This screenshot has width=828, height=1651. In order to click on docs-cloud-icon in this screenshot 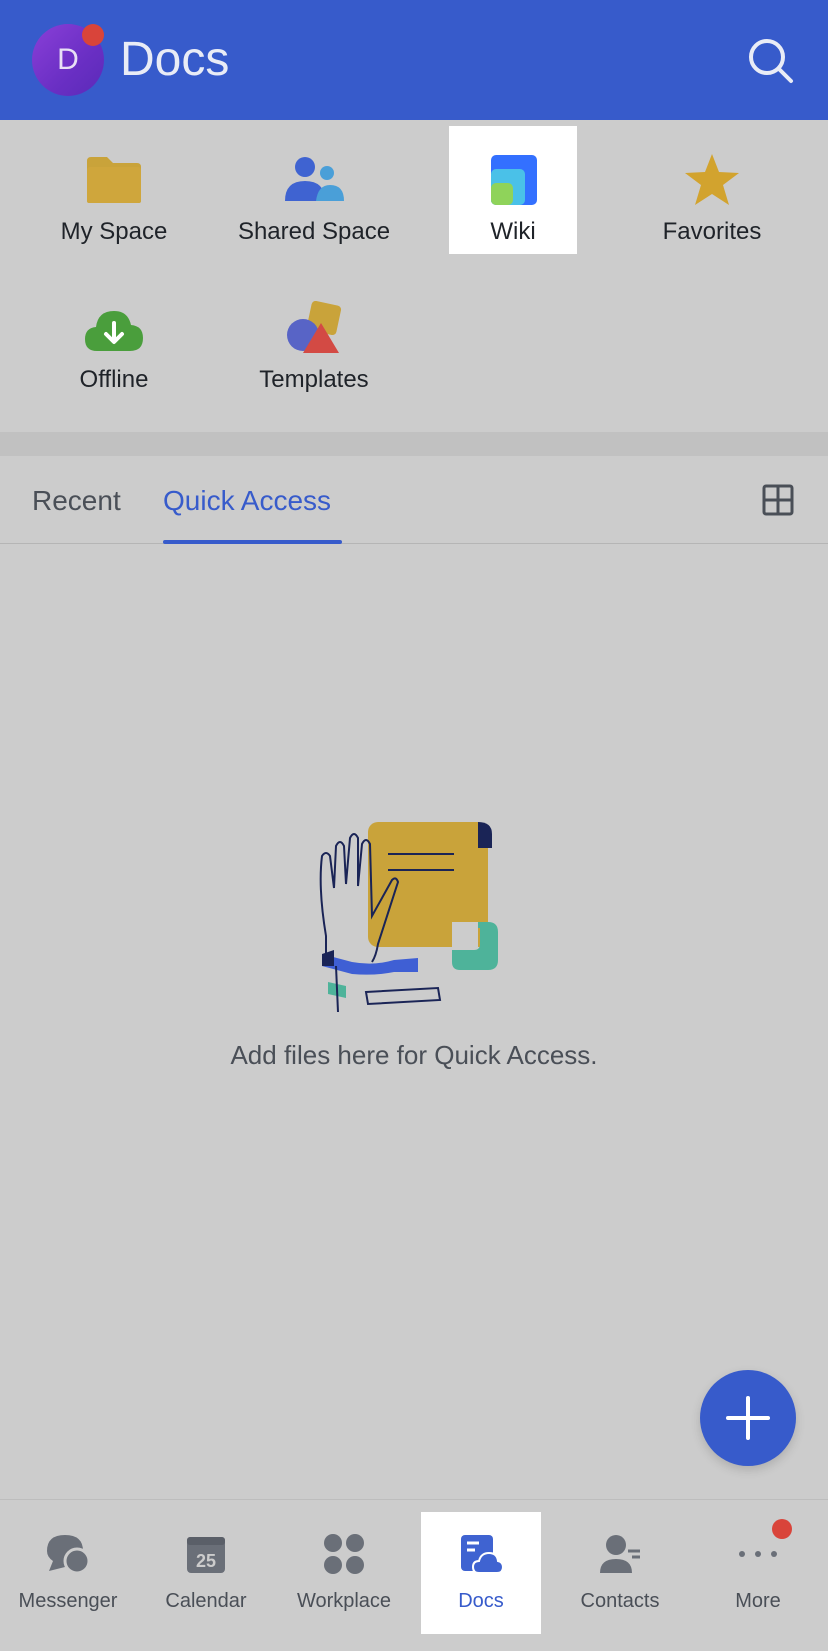, I will do `click(482, 1554)`.